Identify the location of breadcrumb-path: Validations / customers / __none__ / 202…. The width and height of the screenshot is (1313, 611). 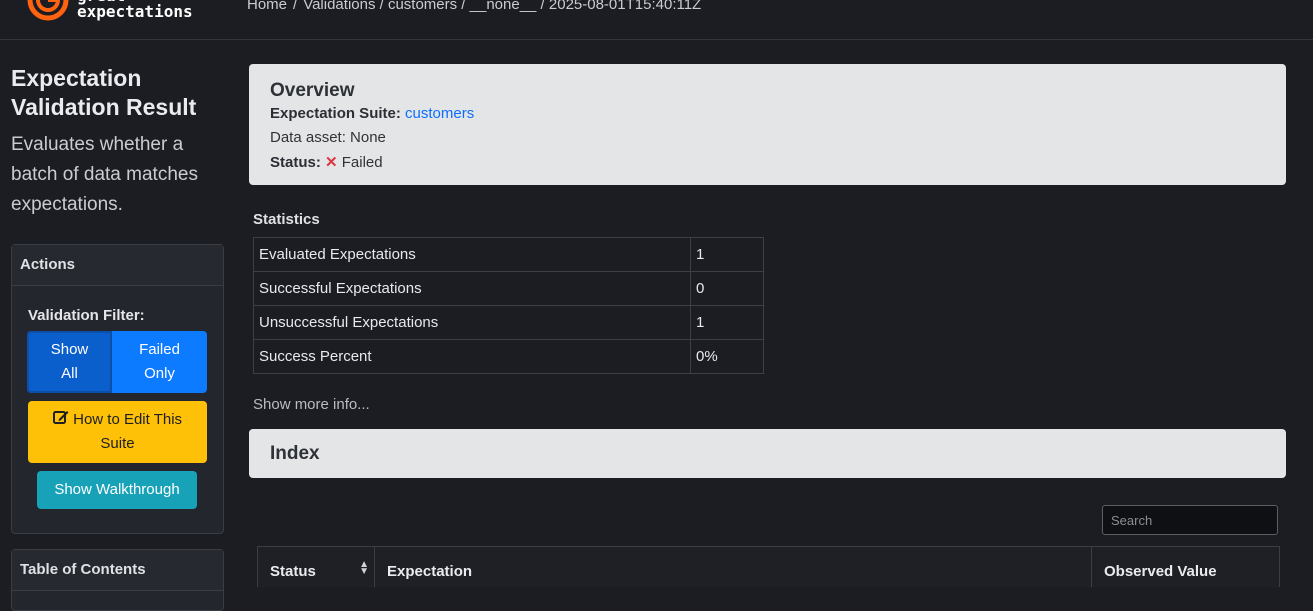
(502, 6).